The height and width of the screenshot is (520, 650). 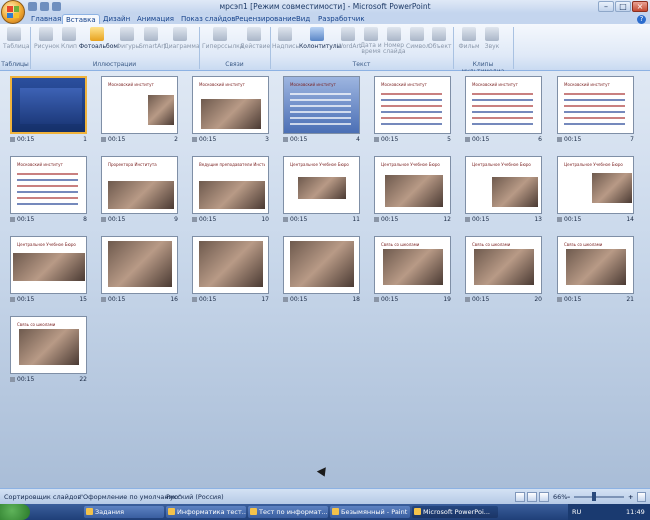 I want to click on close-button: ×, so click(x=640, y=6).